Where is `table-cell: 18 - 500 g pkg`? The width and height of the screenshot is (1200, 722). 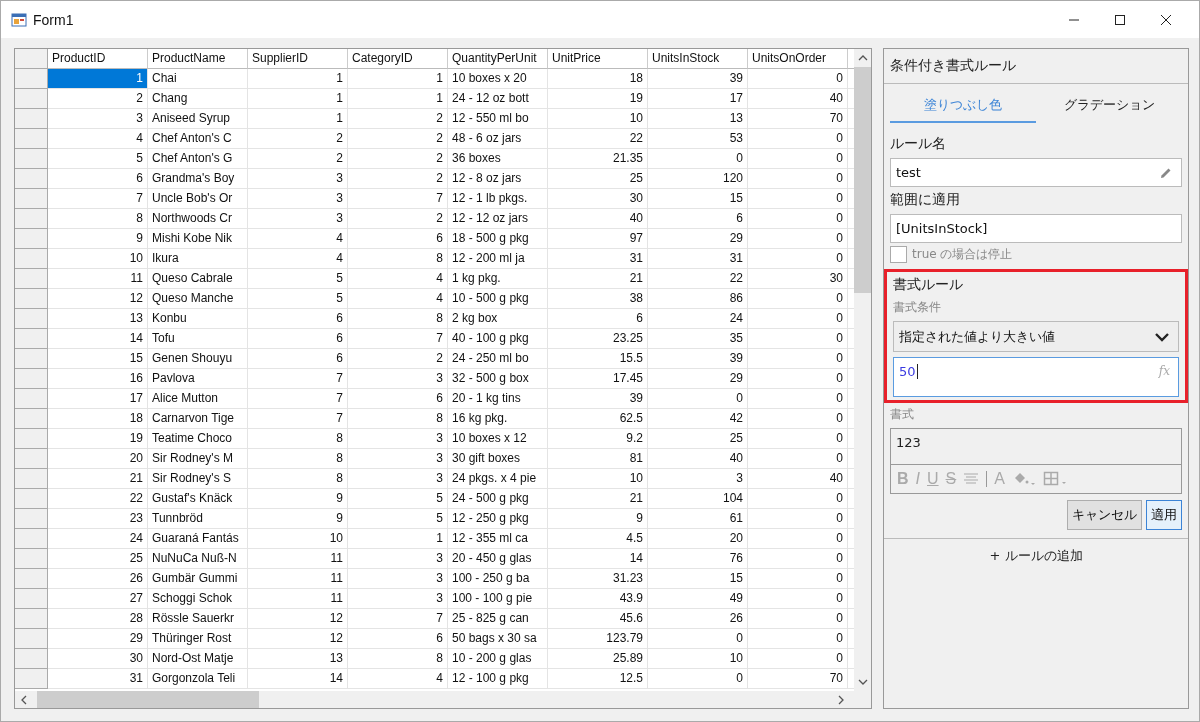 table-cell: 18 - 500 g pkg is located at coordinates (498, 239).